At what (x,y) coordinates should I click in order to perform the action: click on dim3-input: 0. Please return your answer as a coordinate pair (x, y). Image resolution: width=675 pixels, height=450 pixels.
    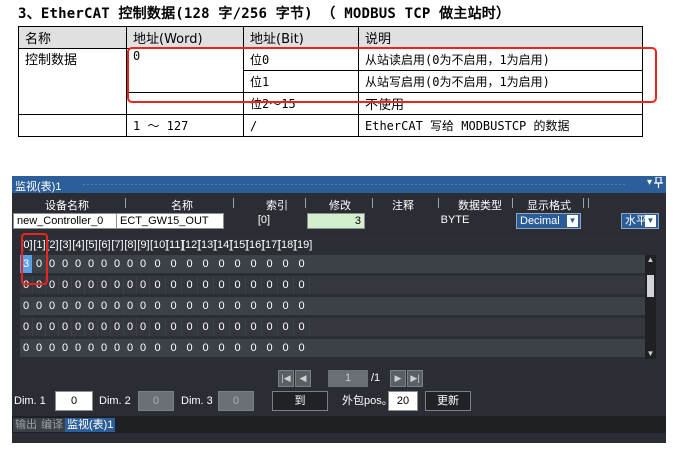
    Looking at the image, I should click on (236, 401).